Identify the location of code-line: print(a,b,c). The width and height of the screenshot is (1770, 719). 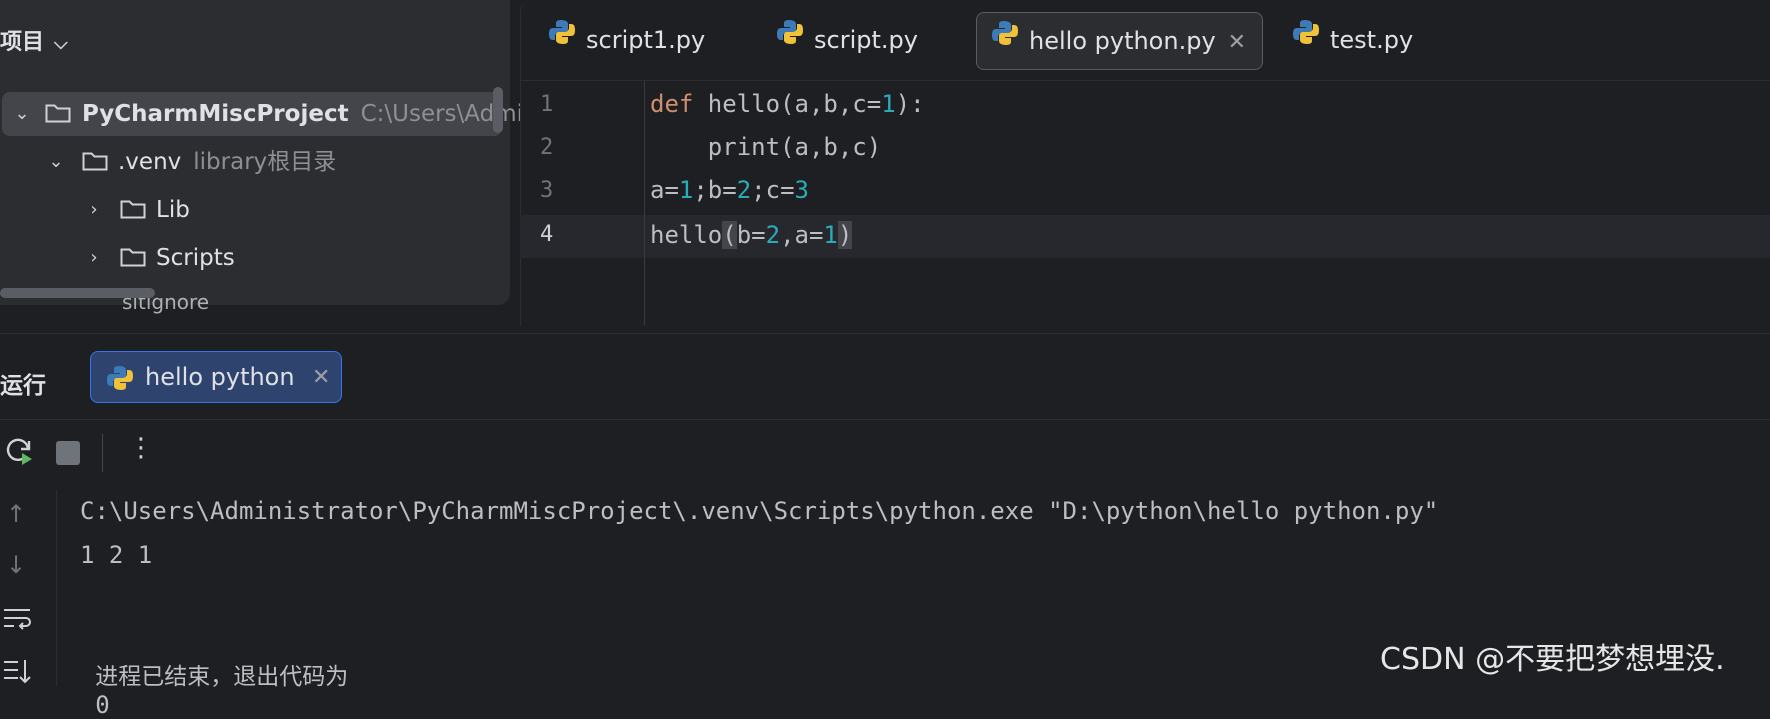
(765, 147).